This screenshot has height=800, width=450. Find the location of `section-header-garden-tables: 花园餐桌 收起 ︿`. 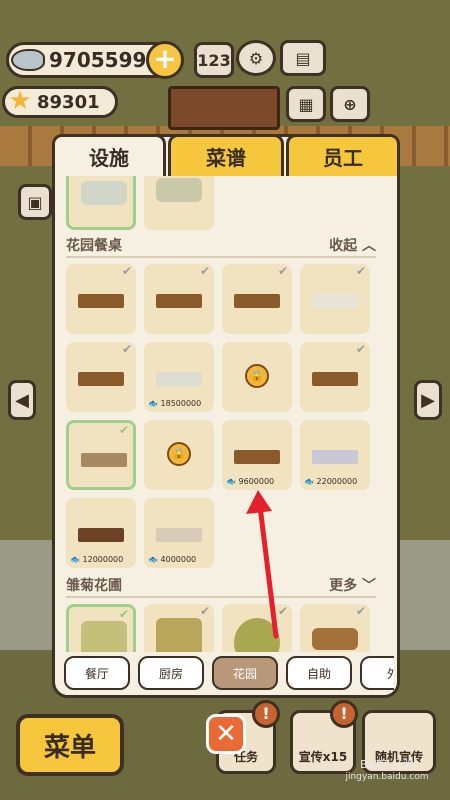

section-header-garden-tables: 花园餐桌 收起 ︿ is located at coordinates (221, 246).